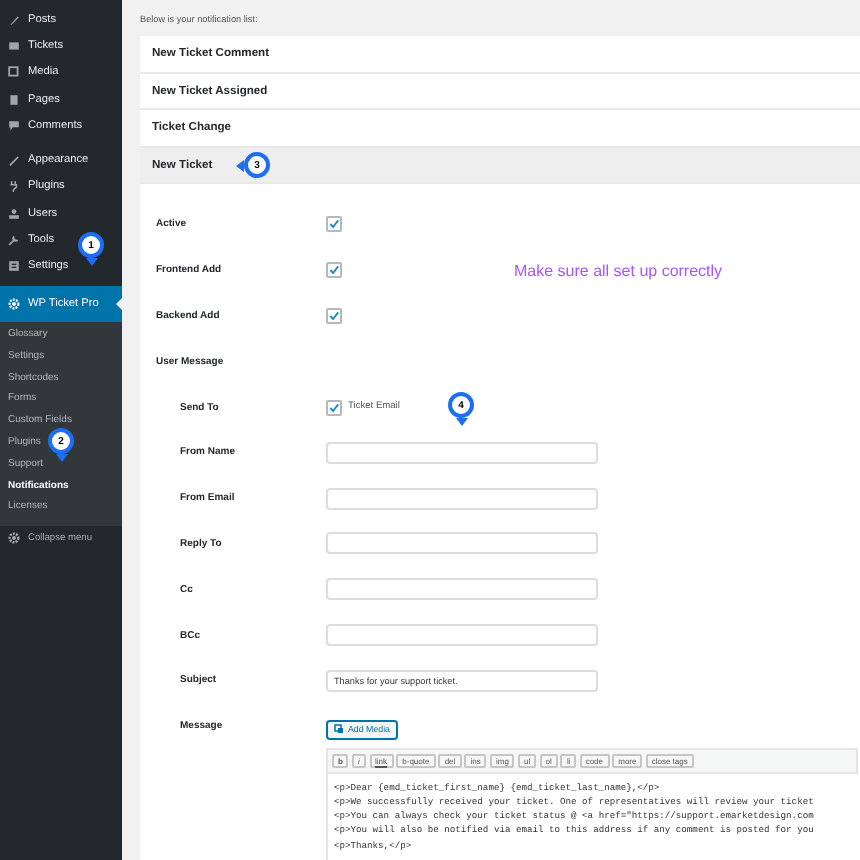 This screenshot has height=860, width=860. I want to click on annotation-note: Make sure all set up correctly, so click(618, 271).